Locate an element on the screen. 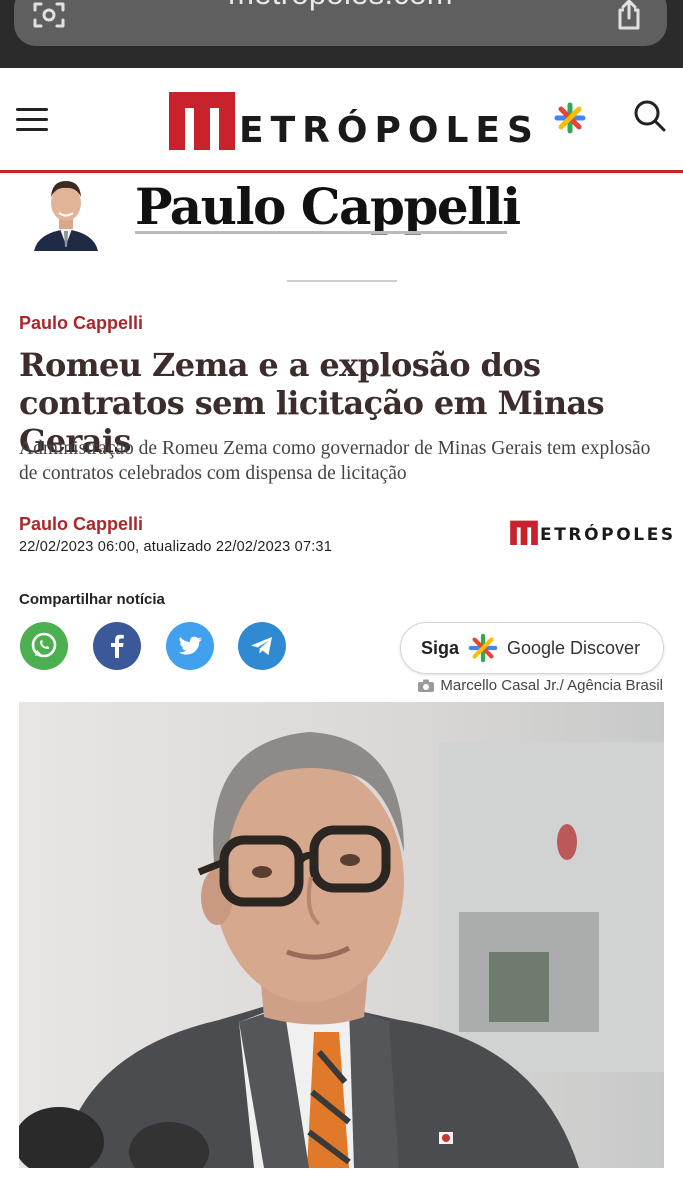 The image size is (683, 1200). whatsapp-share-button is located at coordinates (44, 646).